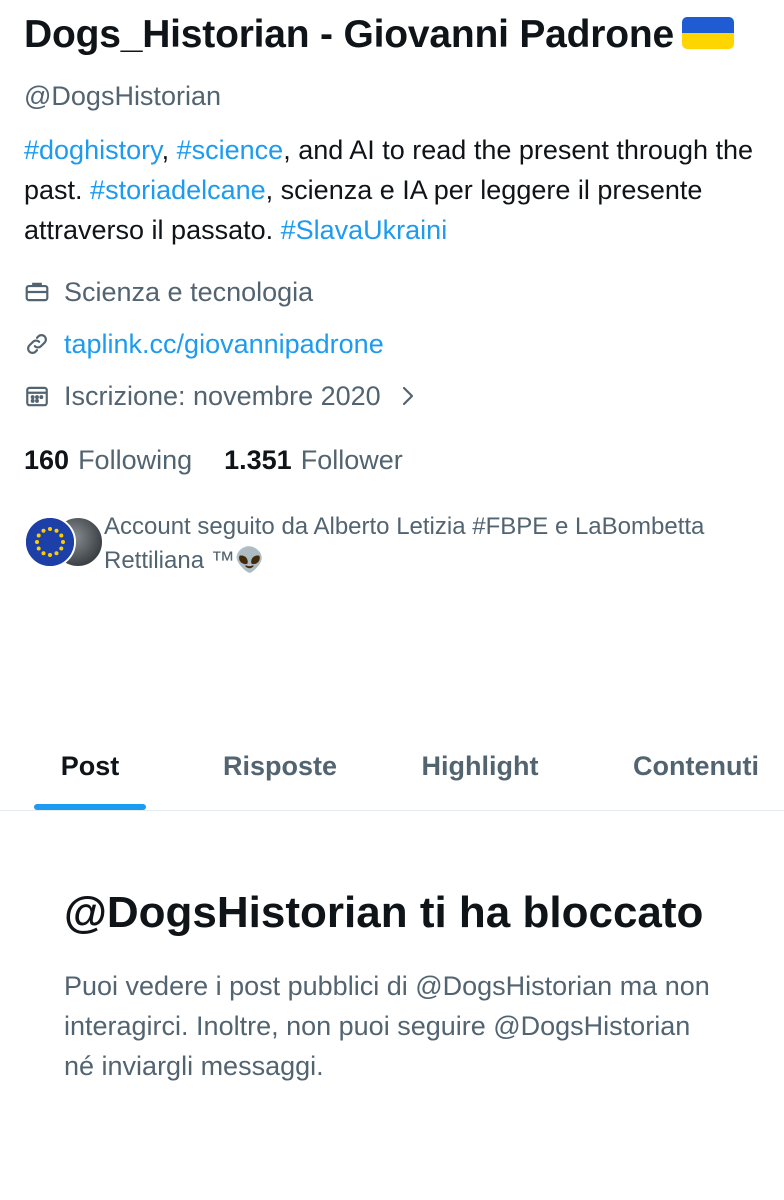 The width and height of the screenshot is (784, 1200). Describe the element at coordinates (392, 35) in the screenshot. I see `display-name: Dogs_Historian - Giovanni Padrone` at that location.